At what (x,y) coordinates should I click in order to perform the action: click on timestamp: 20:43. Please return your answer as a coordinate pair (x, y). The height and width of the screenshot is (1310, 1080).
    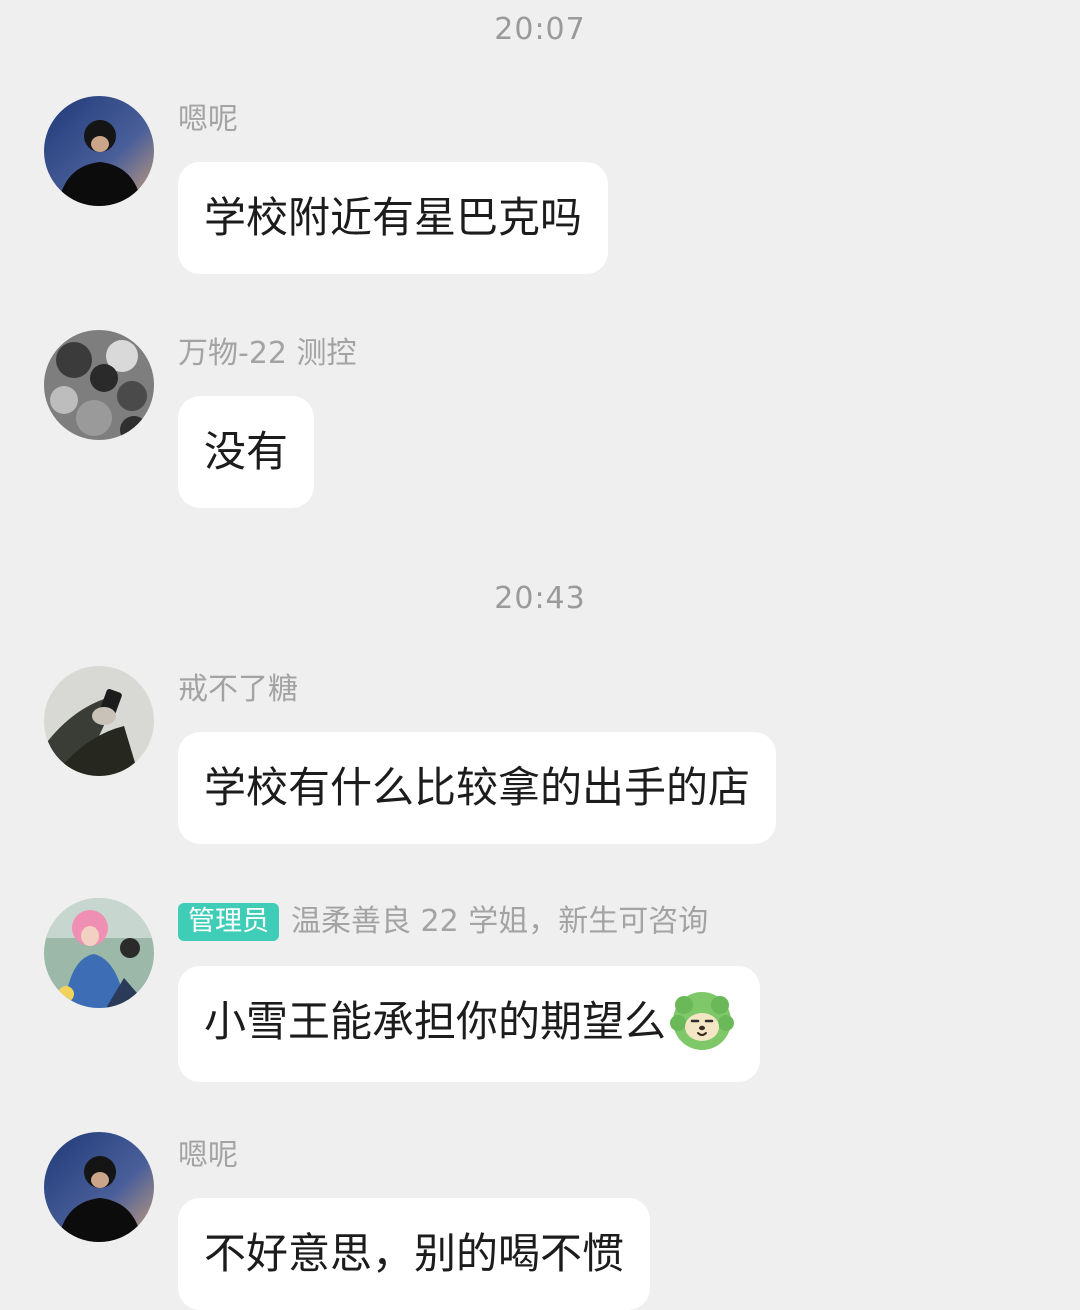
    Looking at the image, I should click on (540, 598).